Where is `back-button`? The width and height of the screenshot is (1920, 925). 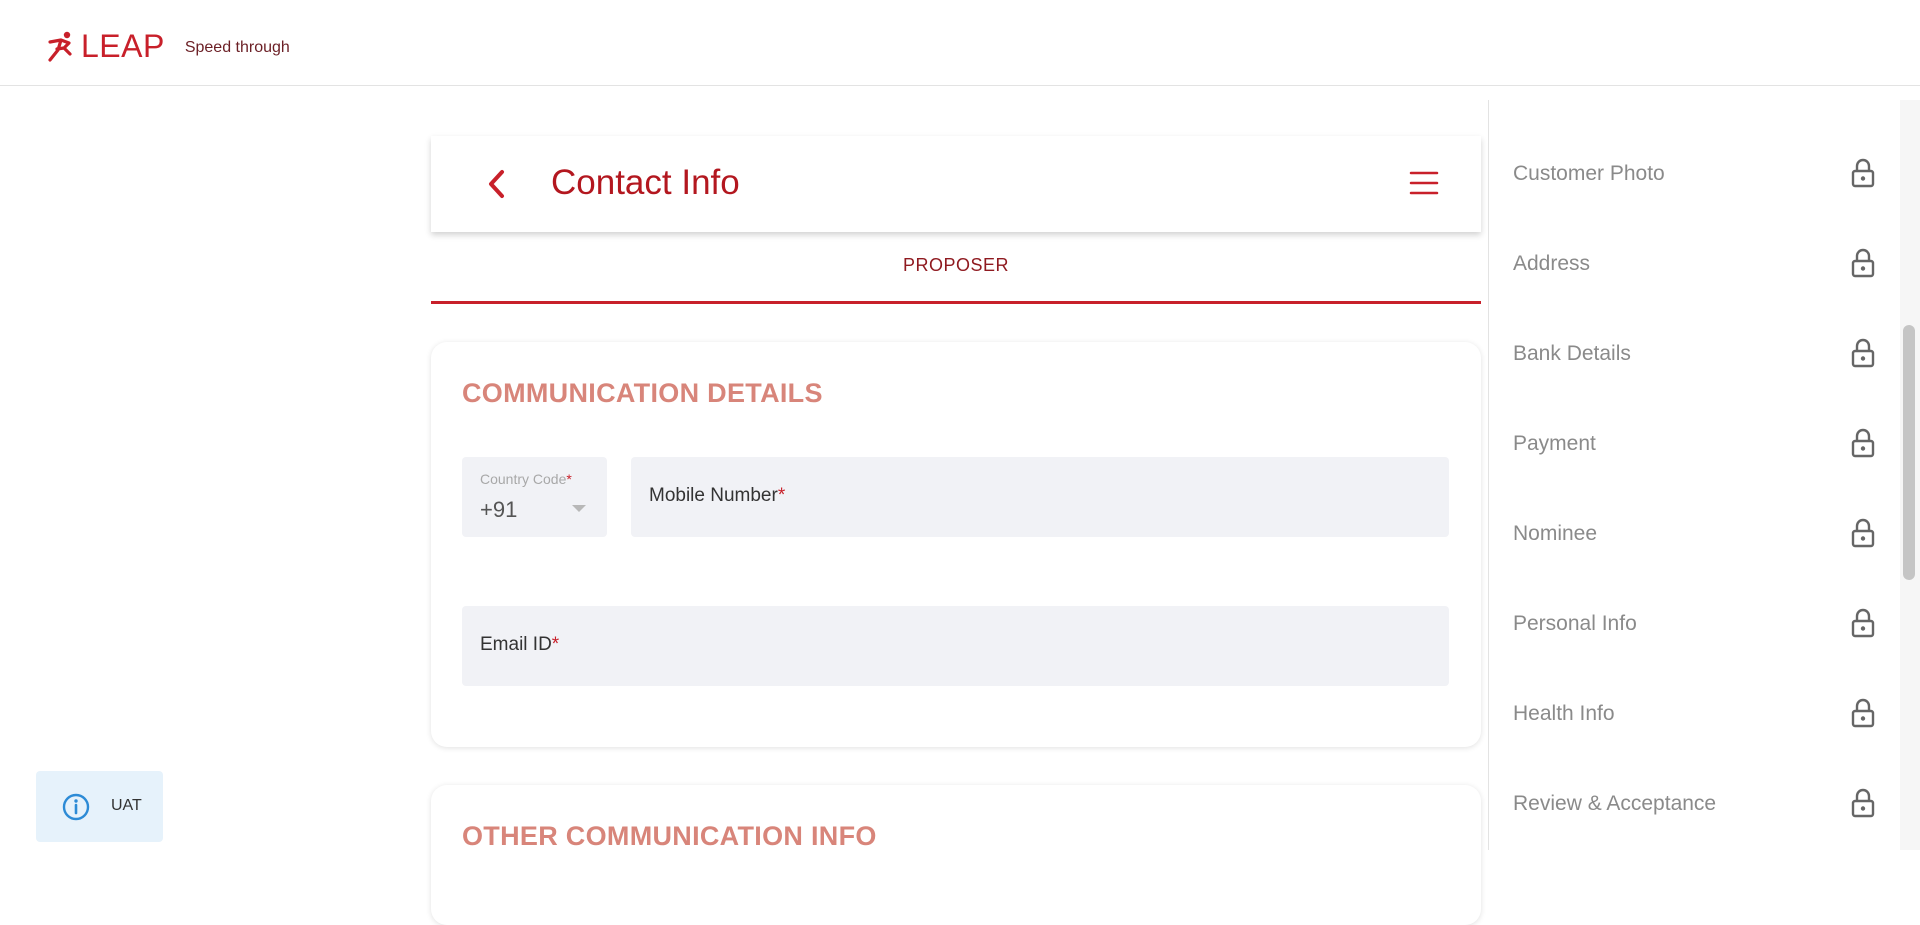
back-button is located at coordinates (497, 184).